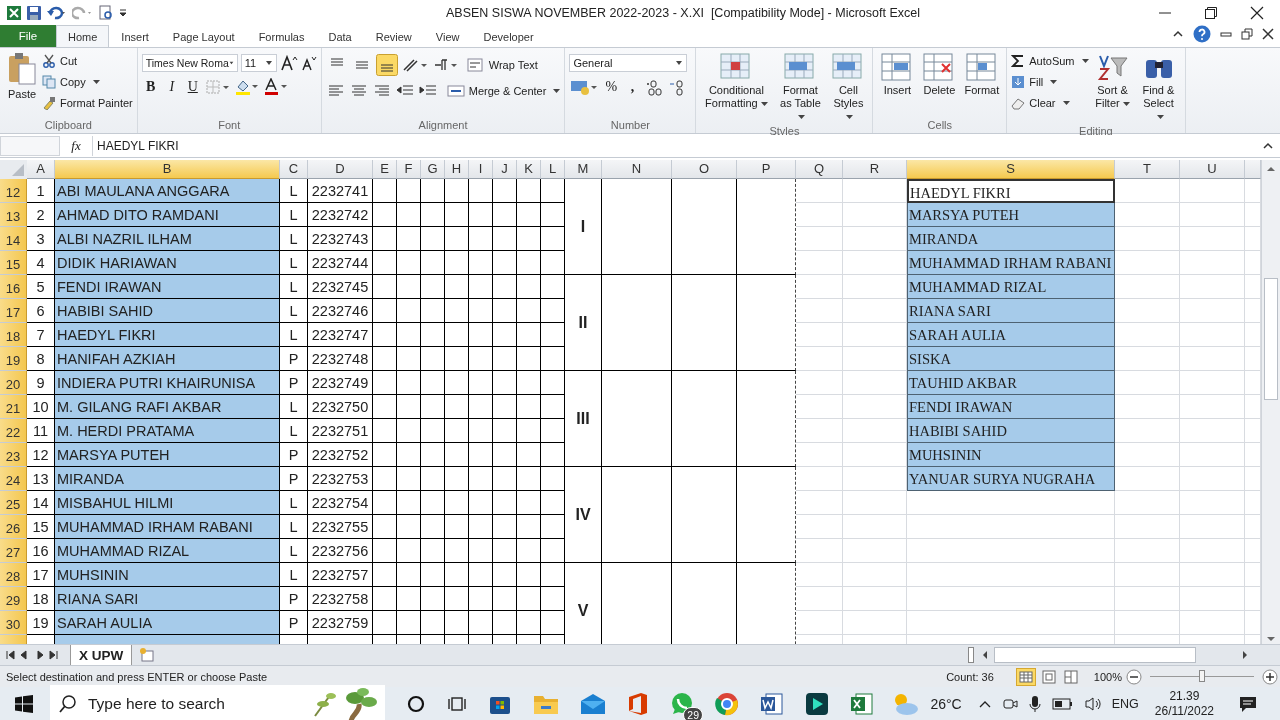 The height and width of the screenshot is (720, 1280). I want to click on cortana-icon, so click(416, 703).